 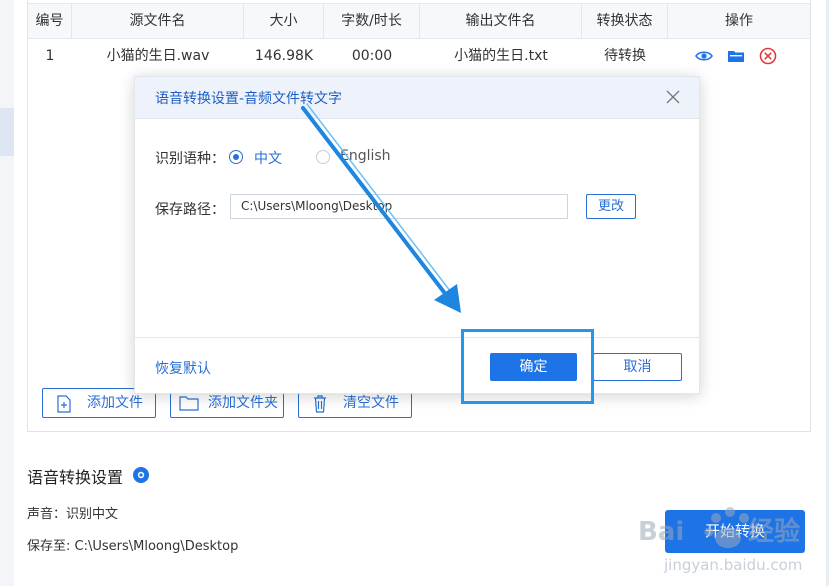 What do you see at coordinates (73, 514) in the screenshot?
I see `voice-info: 声音：识别中文` at bounding box center [73, 514].